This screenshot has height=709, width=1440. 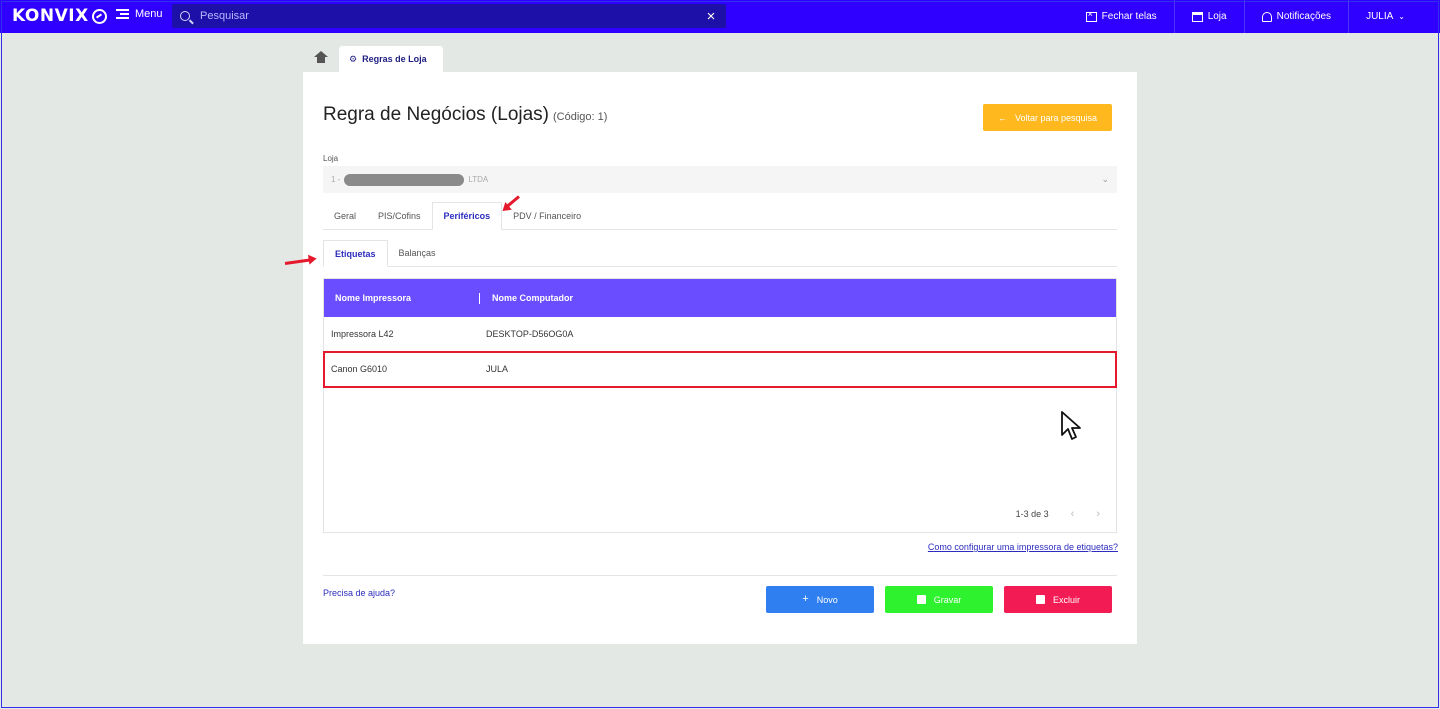 I want to click on tab-pis-cofins: PIS/Cofins, so click(x=399, y=216).